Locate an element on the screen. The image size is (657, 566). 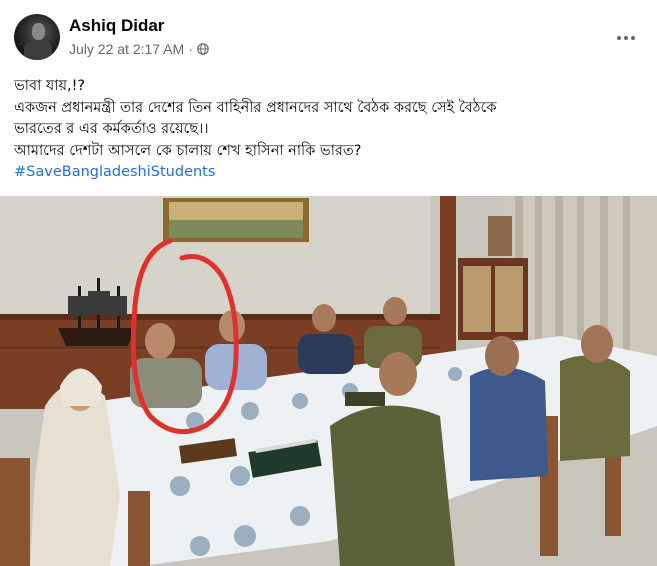
avatar-face is located at coordinates (38, 31).